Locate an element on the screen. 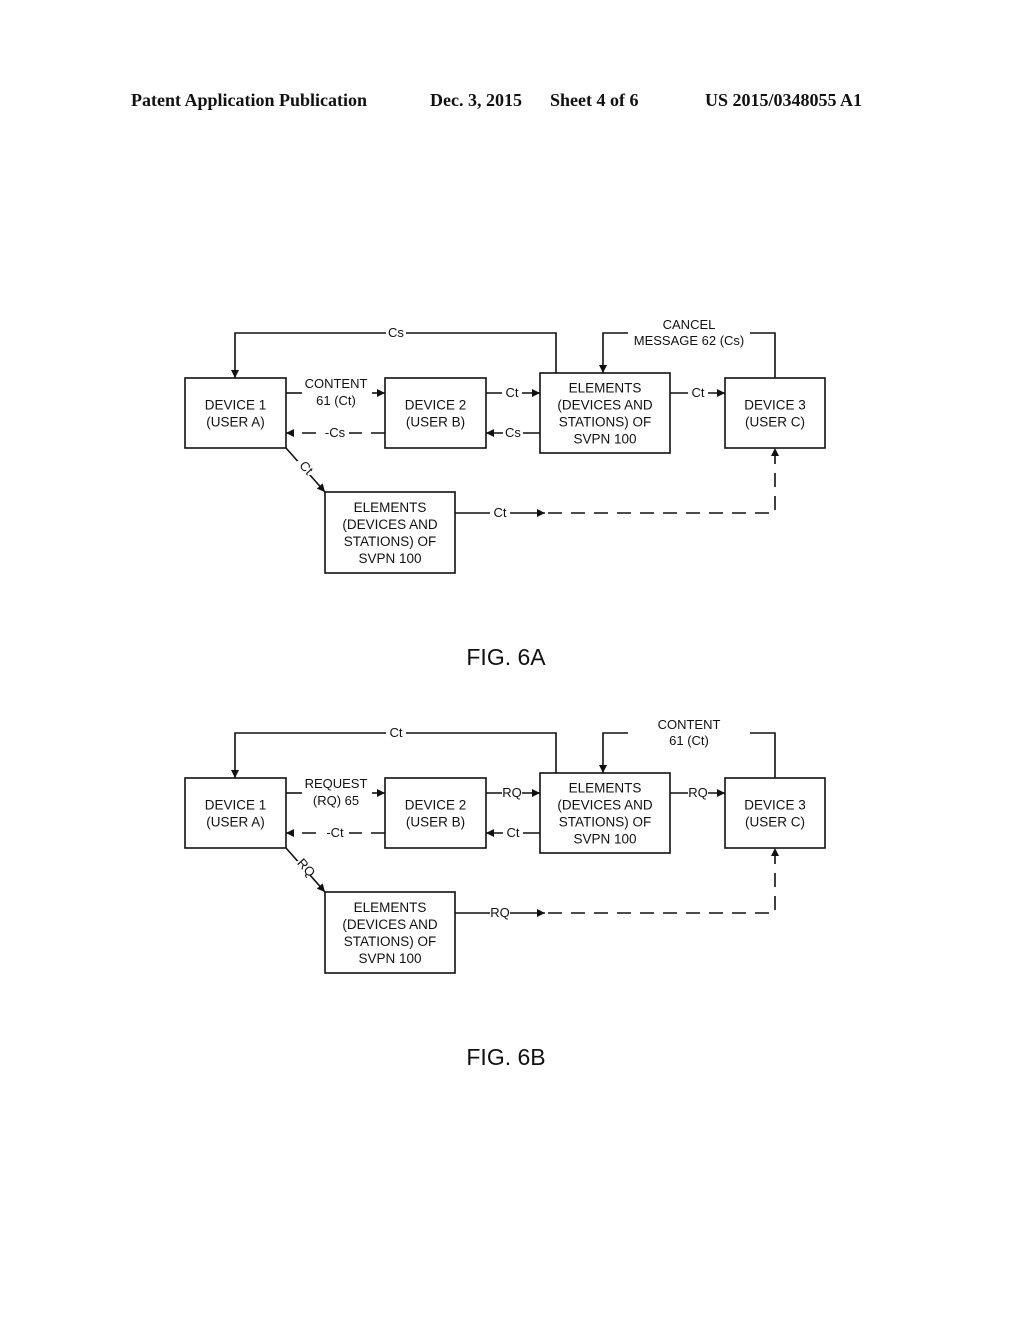  elements-d3-label: Ct is located at coordinates (698, 392).